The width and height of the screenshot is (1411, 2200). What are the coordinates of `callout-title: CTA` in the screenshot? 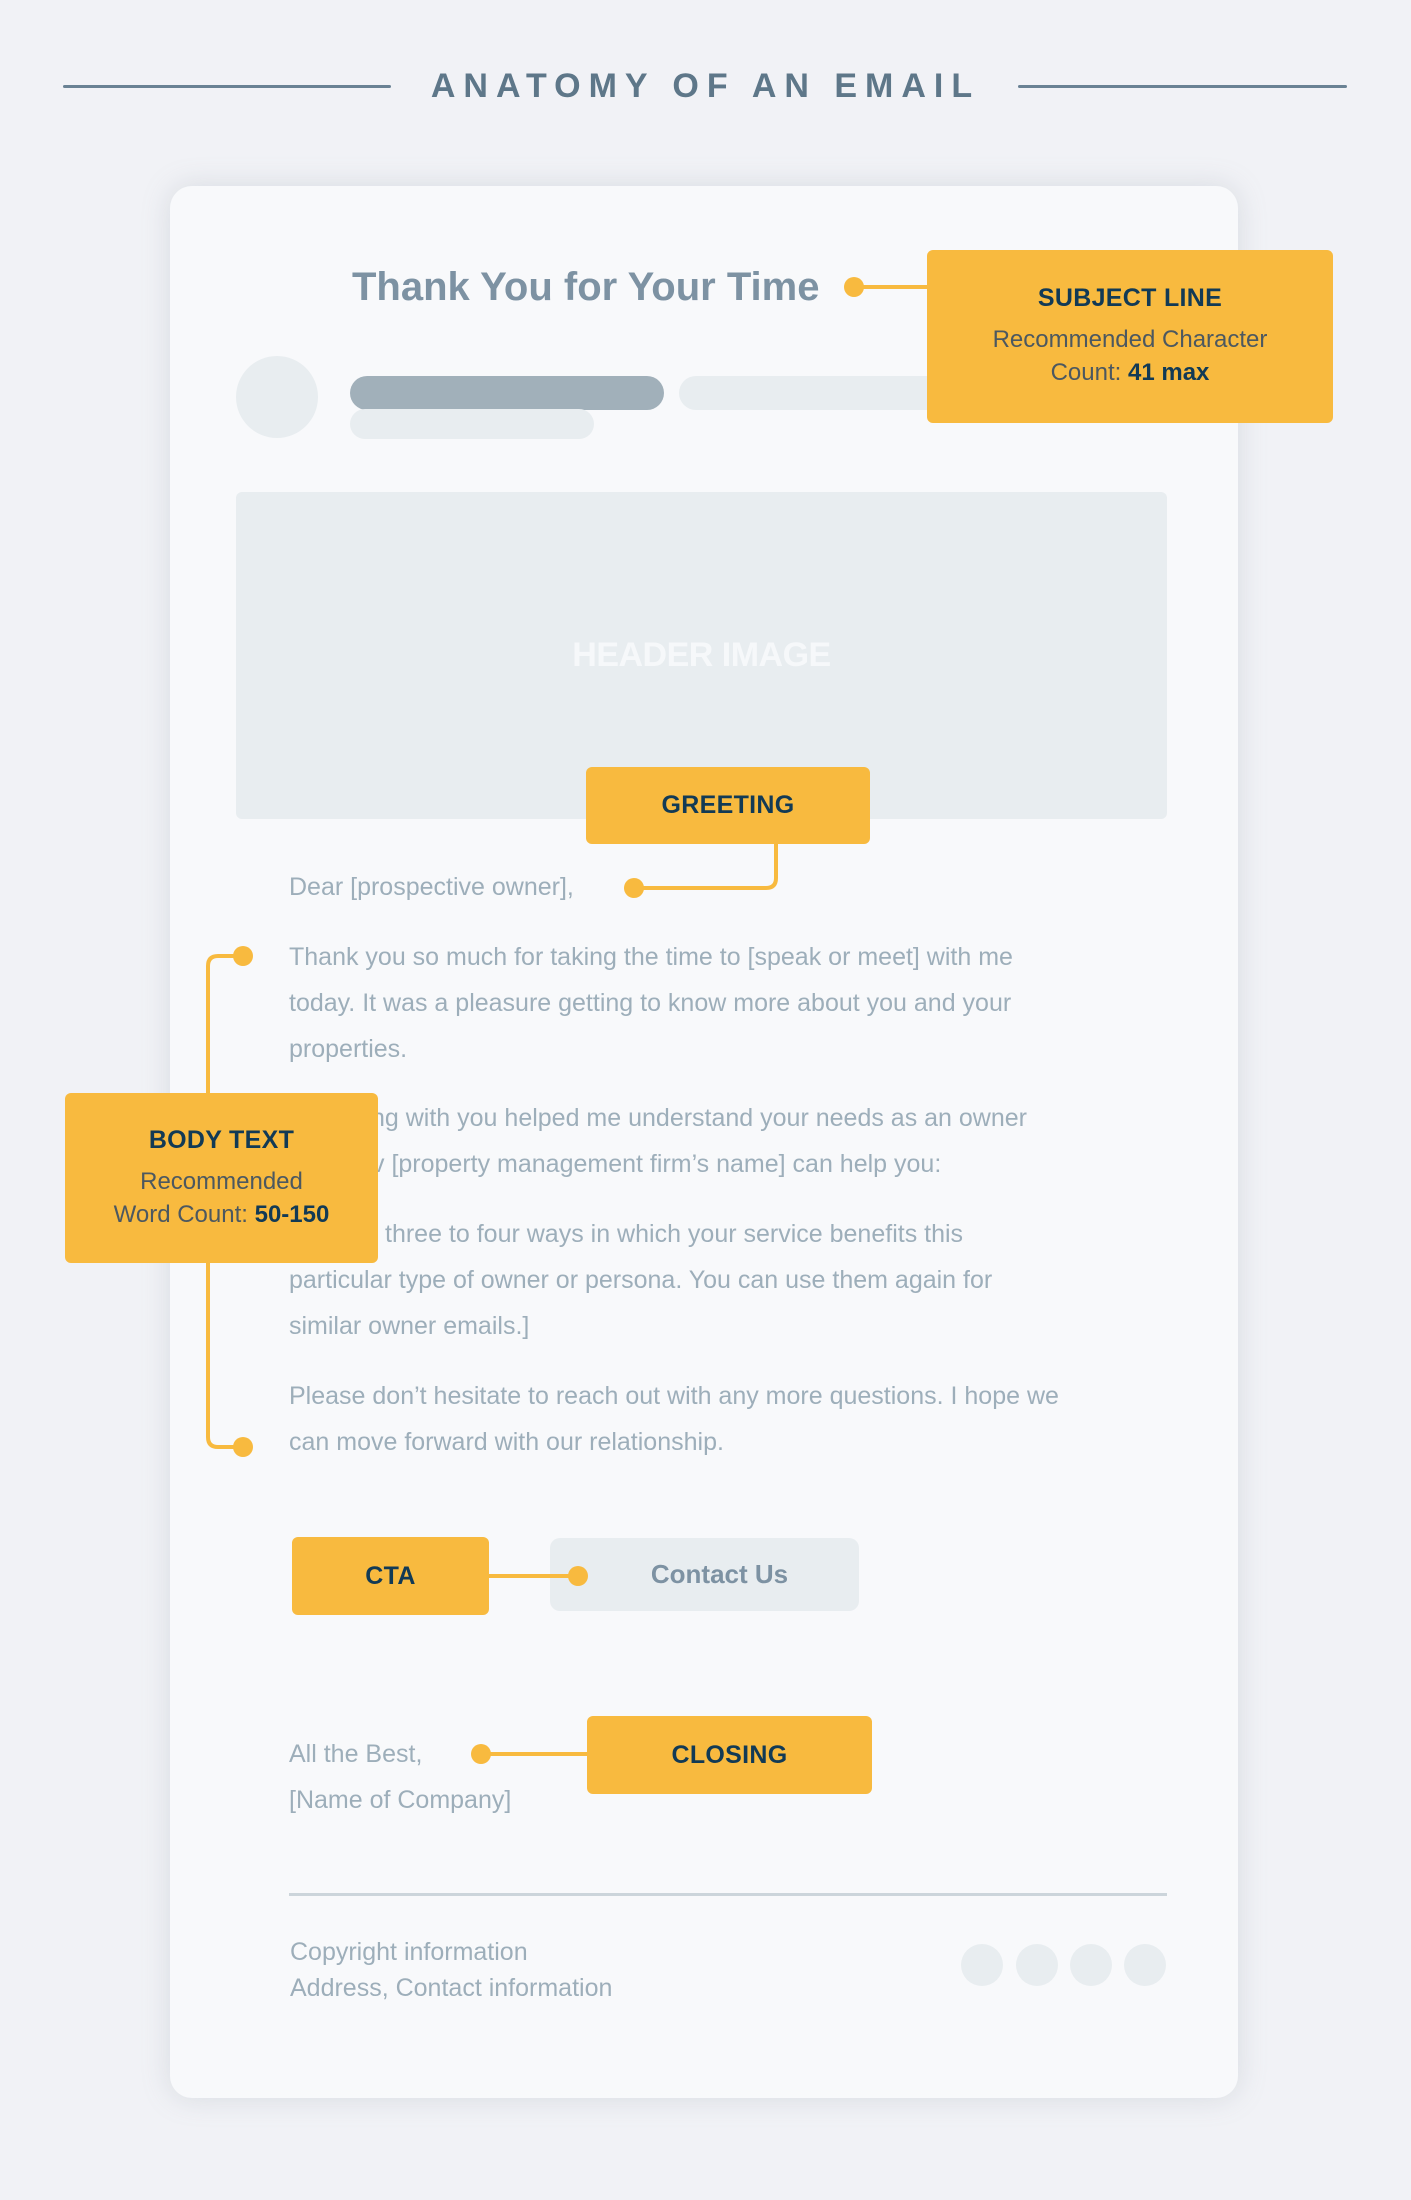 It's located at (390, 1575).